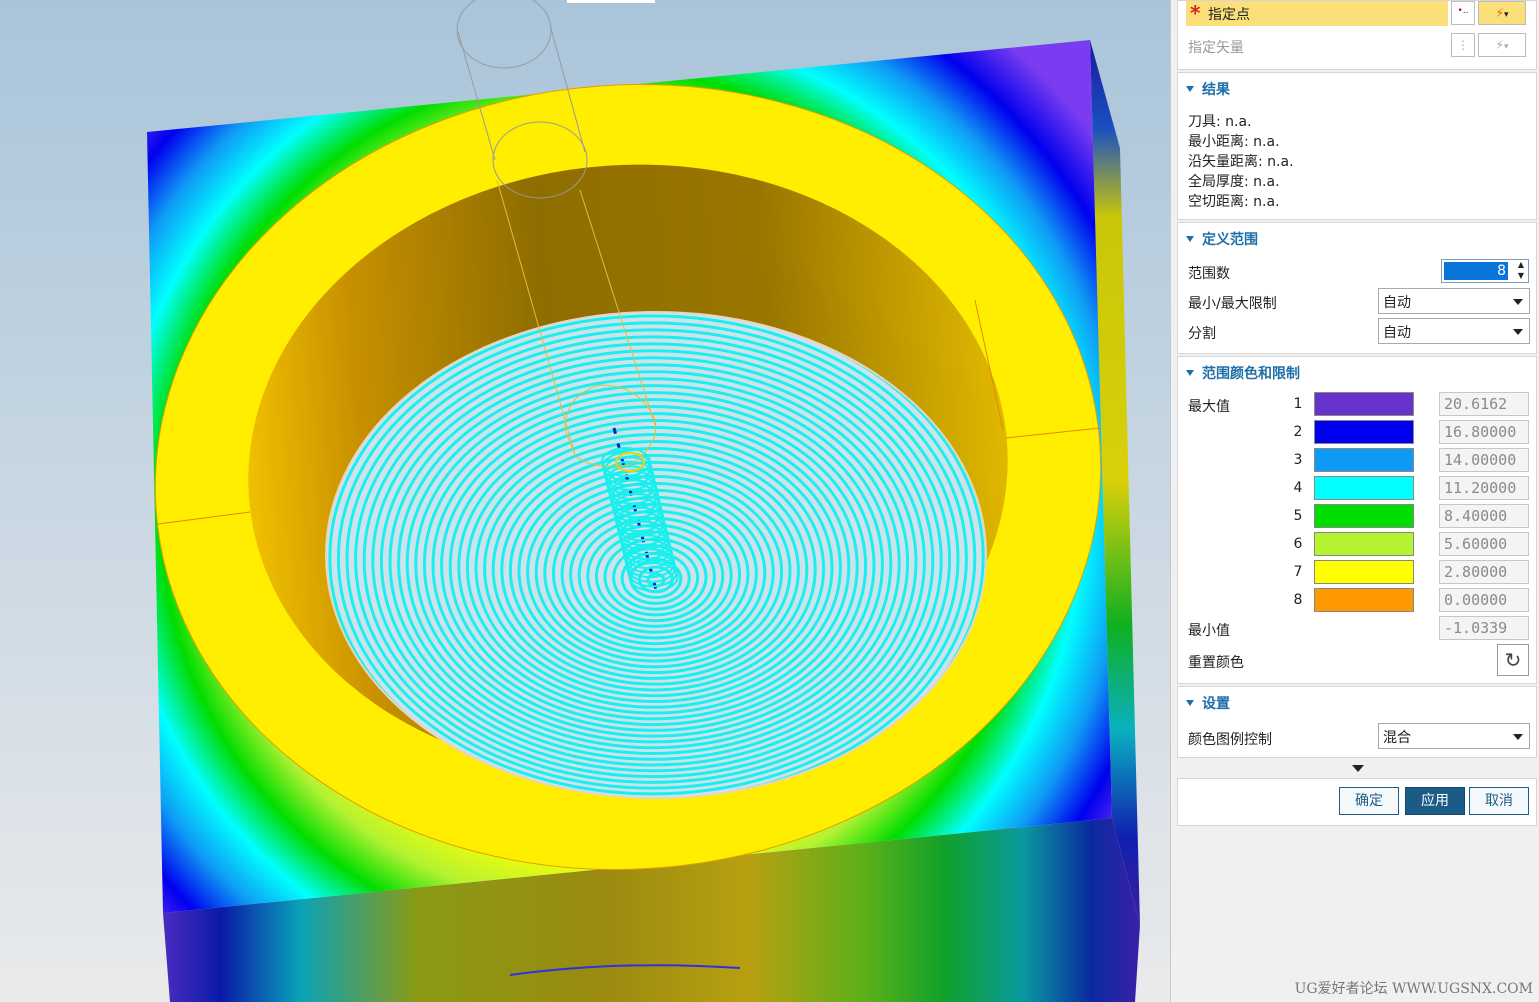 Image resolution: width=1539 pixels, height=1002 pixels. What do you see at coordinates (1484, 572) in the screenshot?
I see `range-limit-7: 2.80000` at bounding box center [1484, 572].